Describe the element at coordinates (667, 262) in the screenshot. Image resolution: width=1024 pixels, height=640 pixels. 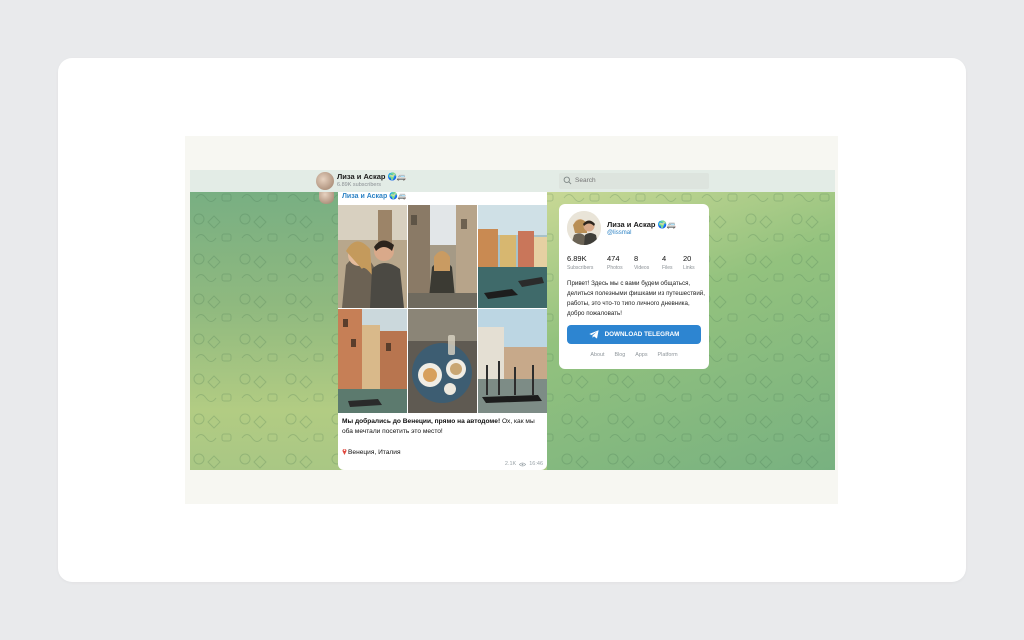
I see `stat-files: 4 Files` at that location.